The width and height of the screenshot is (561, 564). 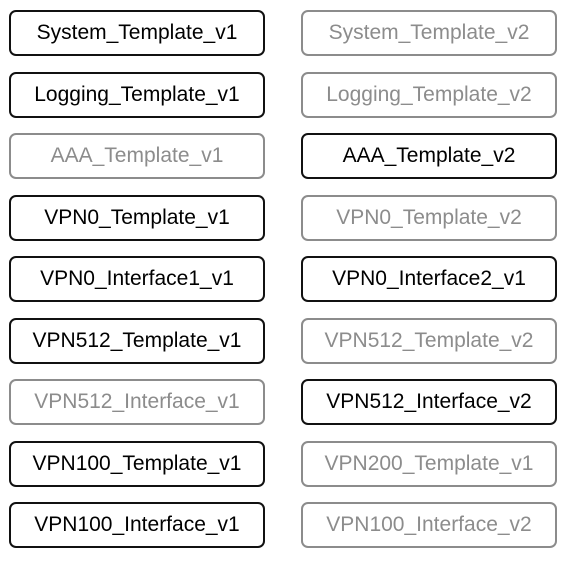 What do you see at coordinates (137, 402) in the screenshot?
I see `template-vpn512-interface-v1: VPN512_Interface_v1` at bounding box center [137, 402].